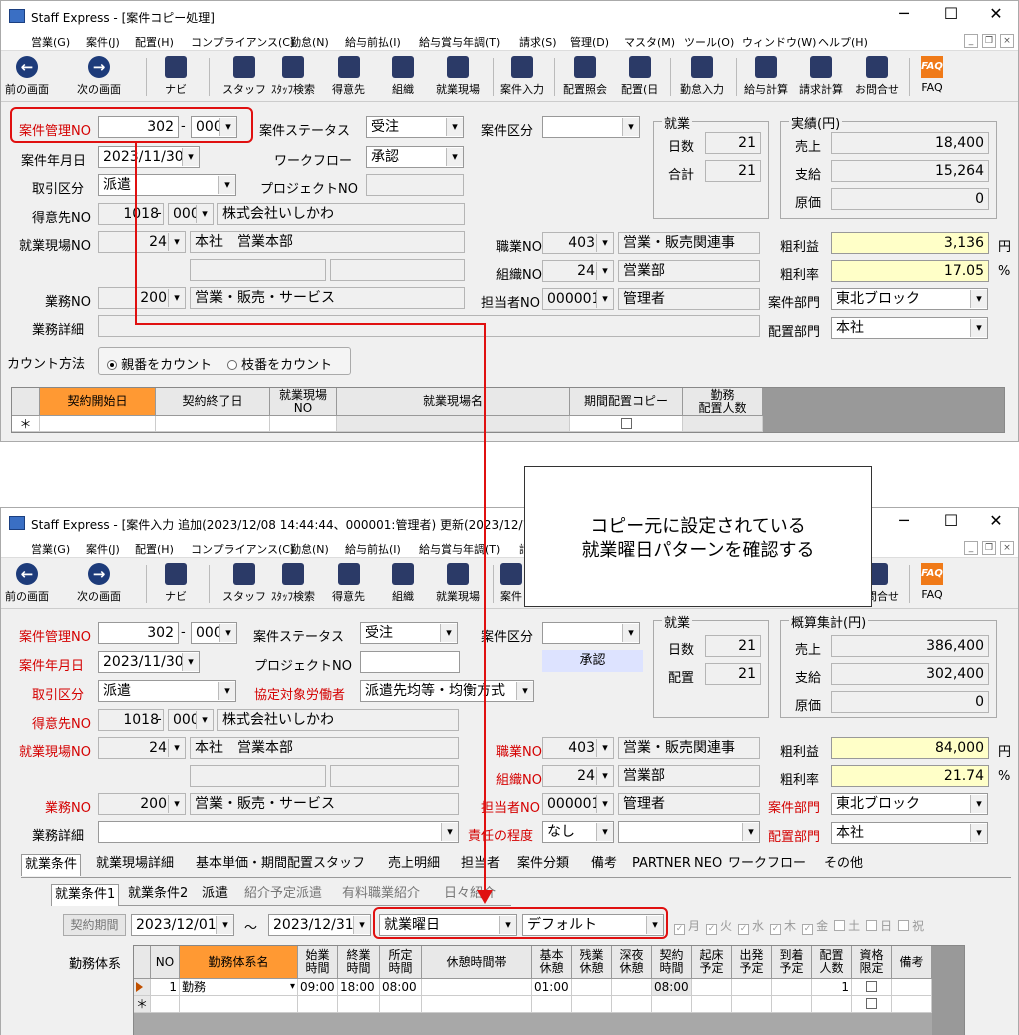  What do you see at coordinates (415, 157) in the screenshot?
I see `workflow-select: 承認` at bounding box center [415, 157].